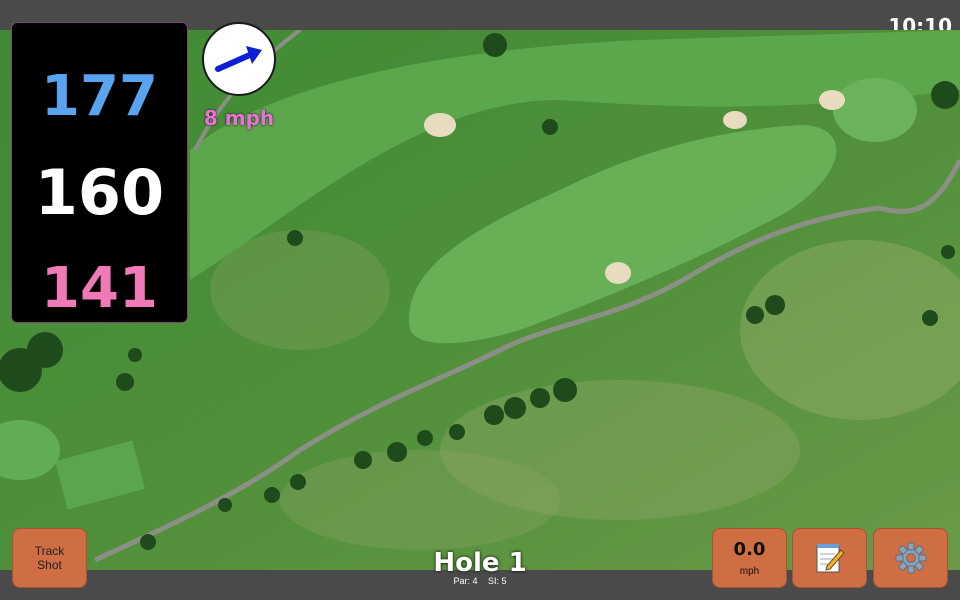 This screenshot has height=600, width=960. I want to click on speed-value: 0.0, so click(749, 549).